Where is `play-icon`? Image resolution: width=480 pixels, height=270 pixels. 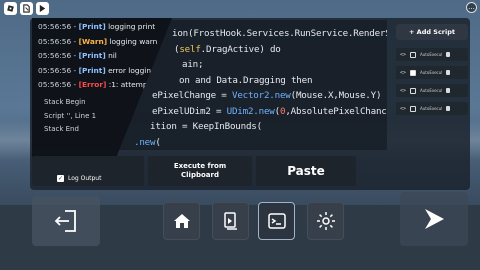 play-icon is located at coordinates (42, 8).